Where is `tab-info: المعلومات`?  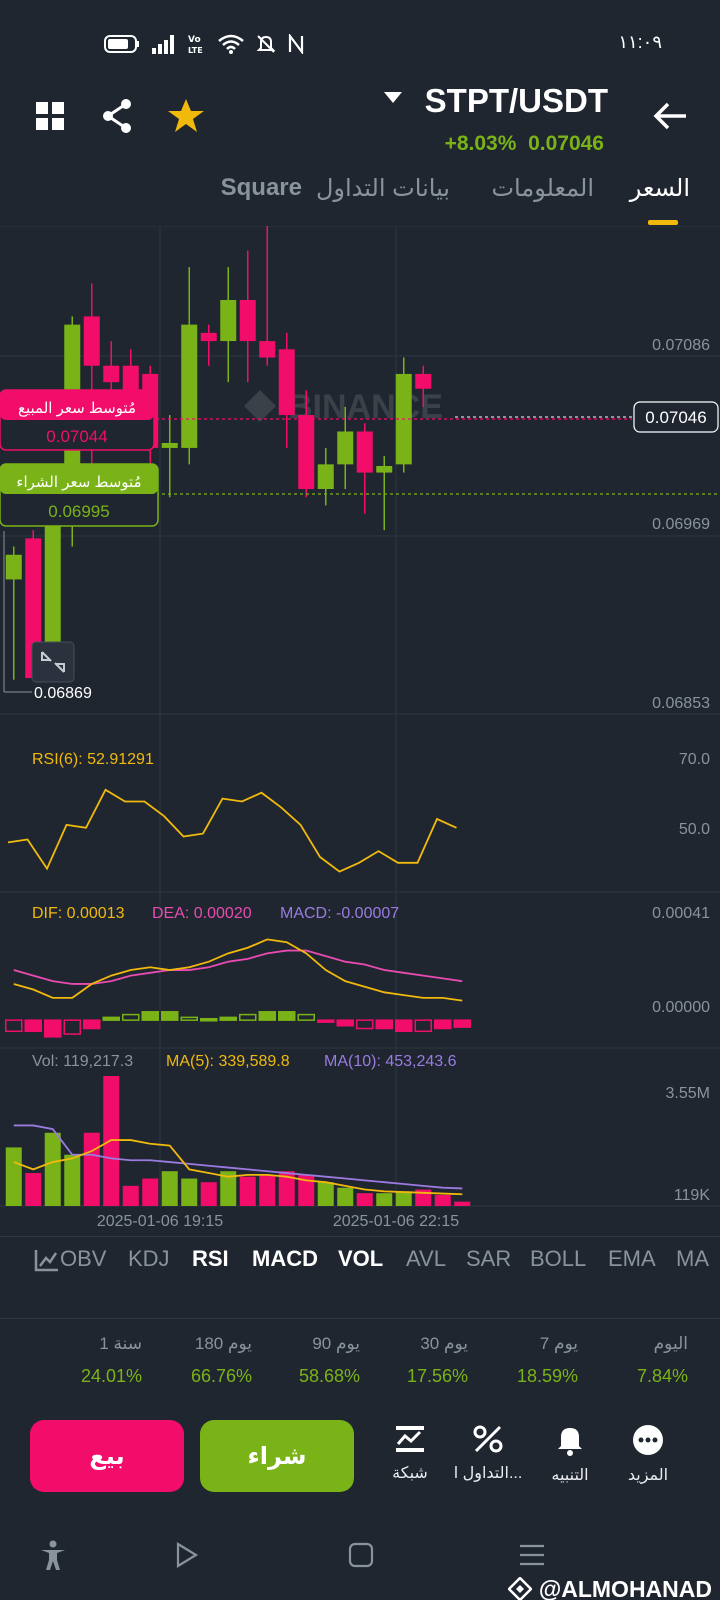 tab-info: المعلومات is located at coordinates (542, 188).